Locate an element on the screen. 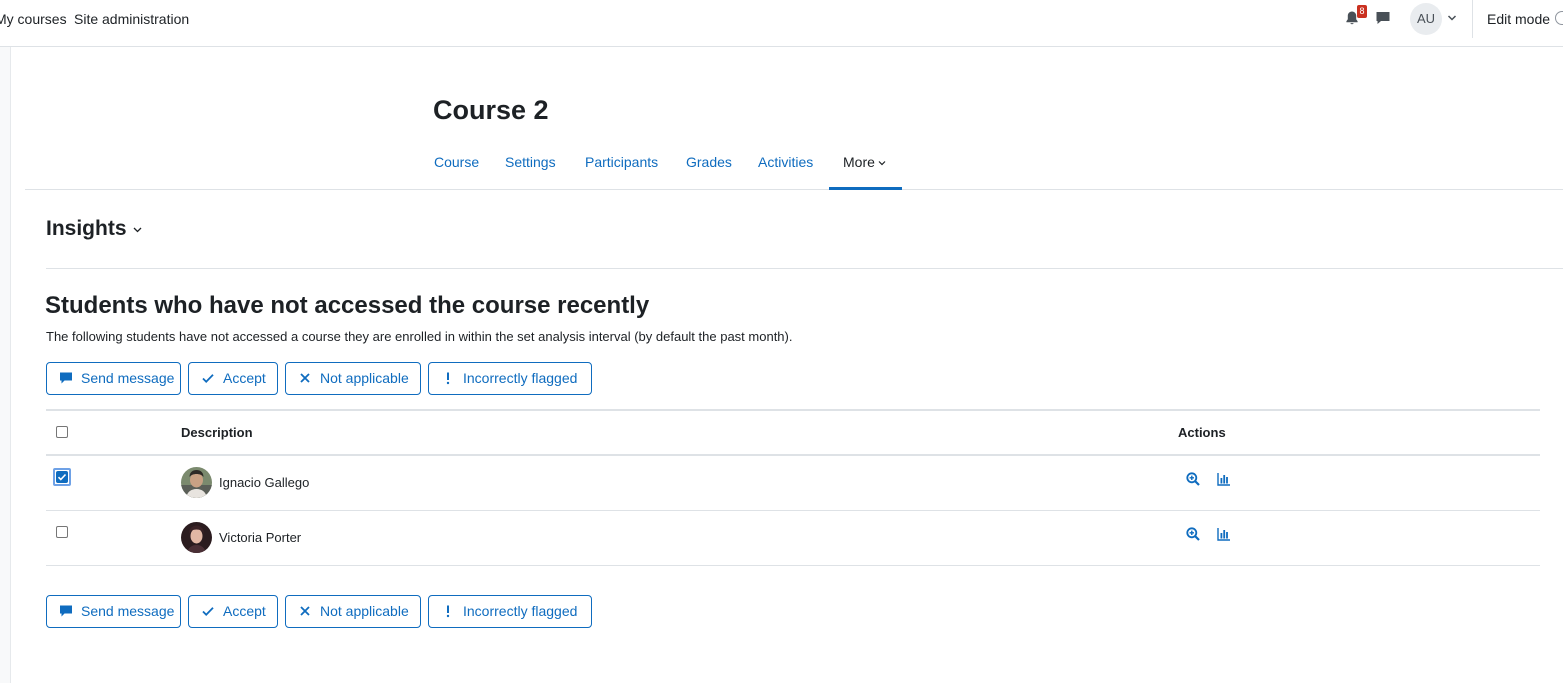 This screenshot has height=683, width=1563. nav-site-administration: Site administration is located at coordinates (131, 19).